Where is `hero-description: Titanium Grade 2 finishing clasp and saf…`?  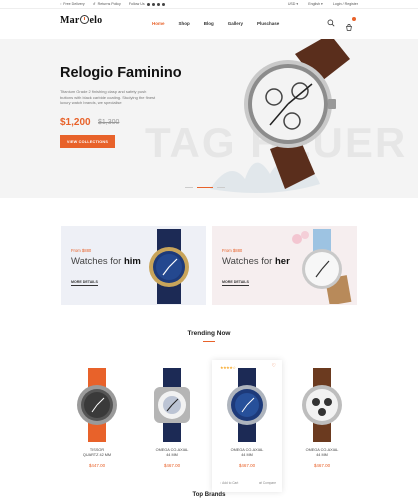 hero-description: Titanium Grade 2 finishing clasp and saf… is located at coordinates (108, 97).